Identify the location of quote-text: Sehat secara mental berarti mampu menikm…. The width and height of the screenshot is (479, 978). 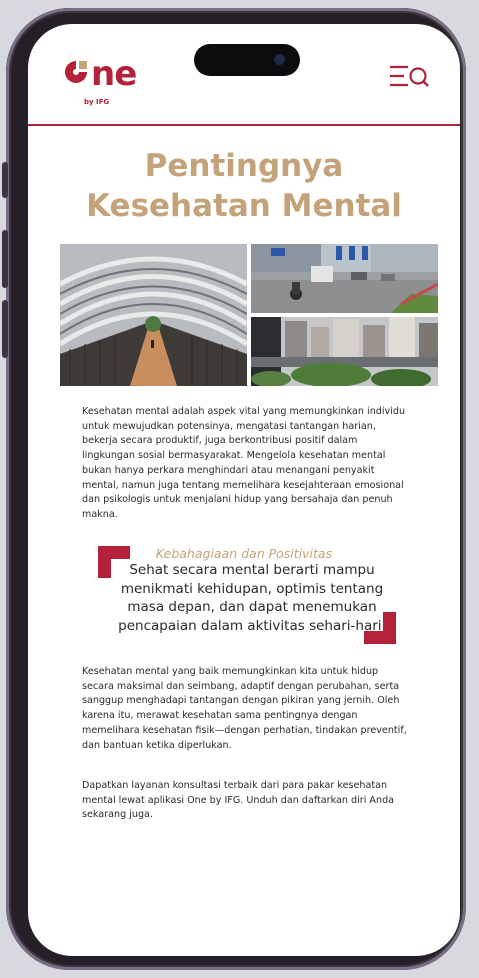
(252, 598).